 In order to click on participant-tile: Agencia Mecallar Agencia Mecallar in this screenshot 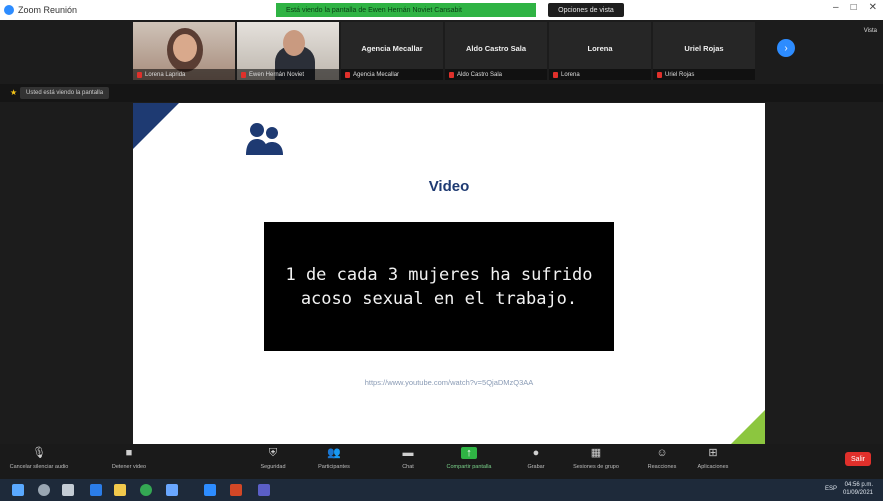, I will do `click(392, 51)`.